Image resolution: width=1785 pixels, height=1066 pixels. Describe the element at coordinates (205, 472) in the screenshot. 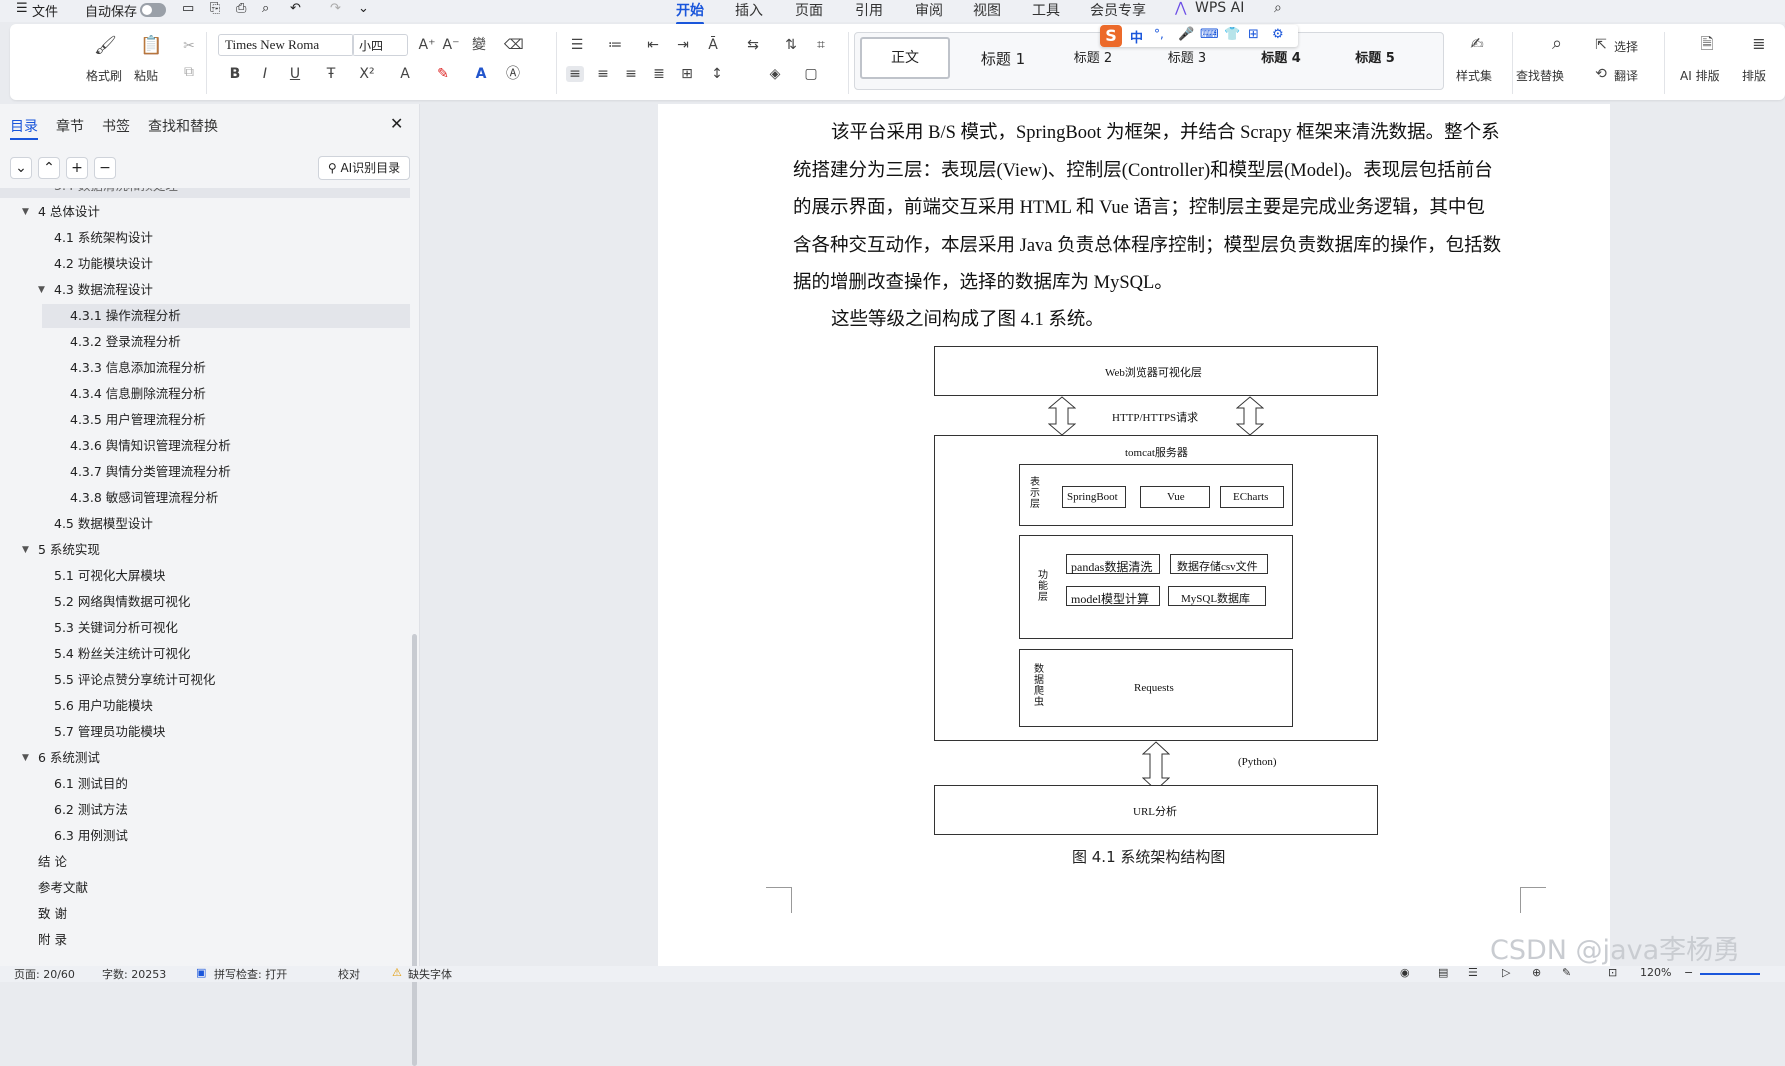

I see `toc-item: 4.3.7 舆情分类管理流程分析` at that location.